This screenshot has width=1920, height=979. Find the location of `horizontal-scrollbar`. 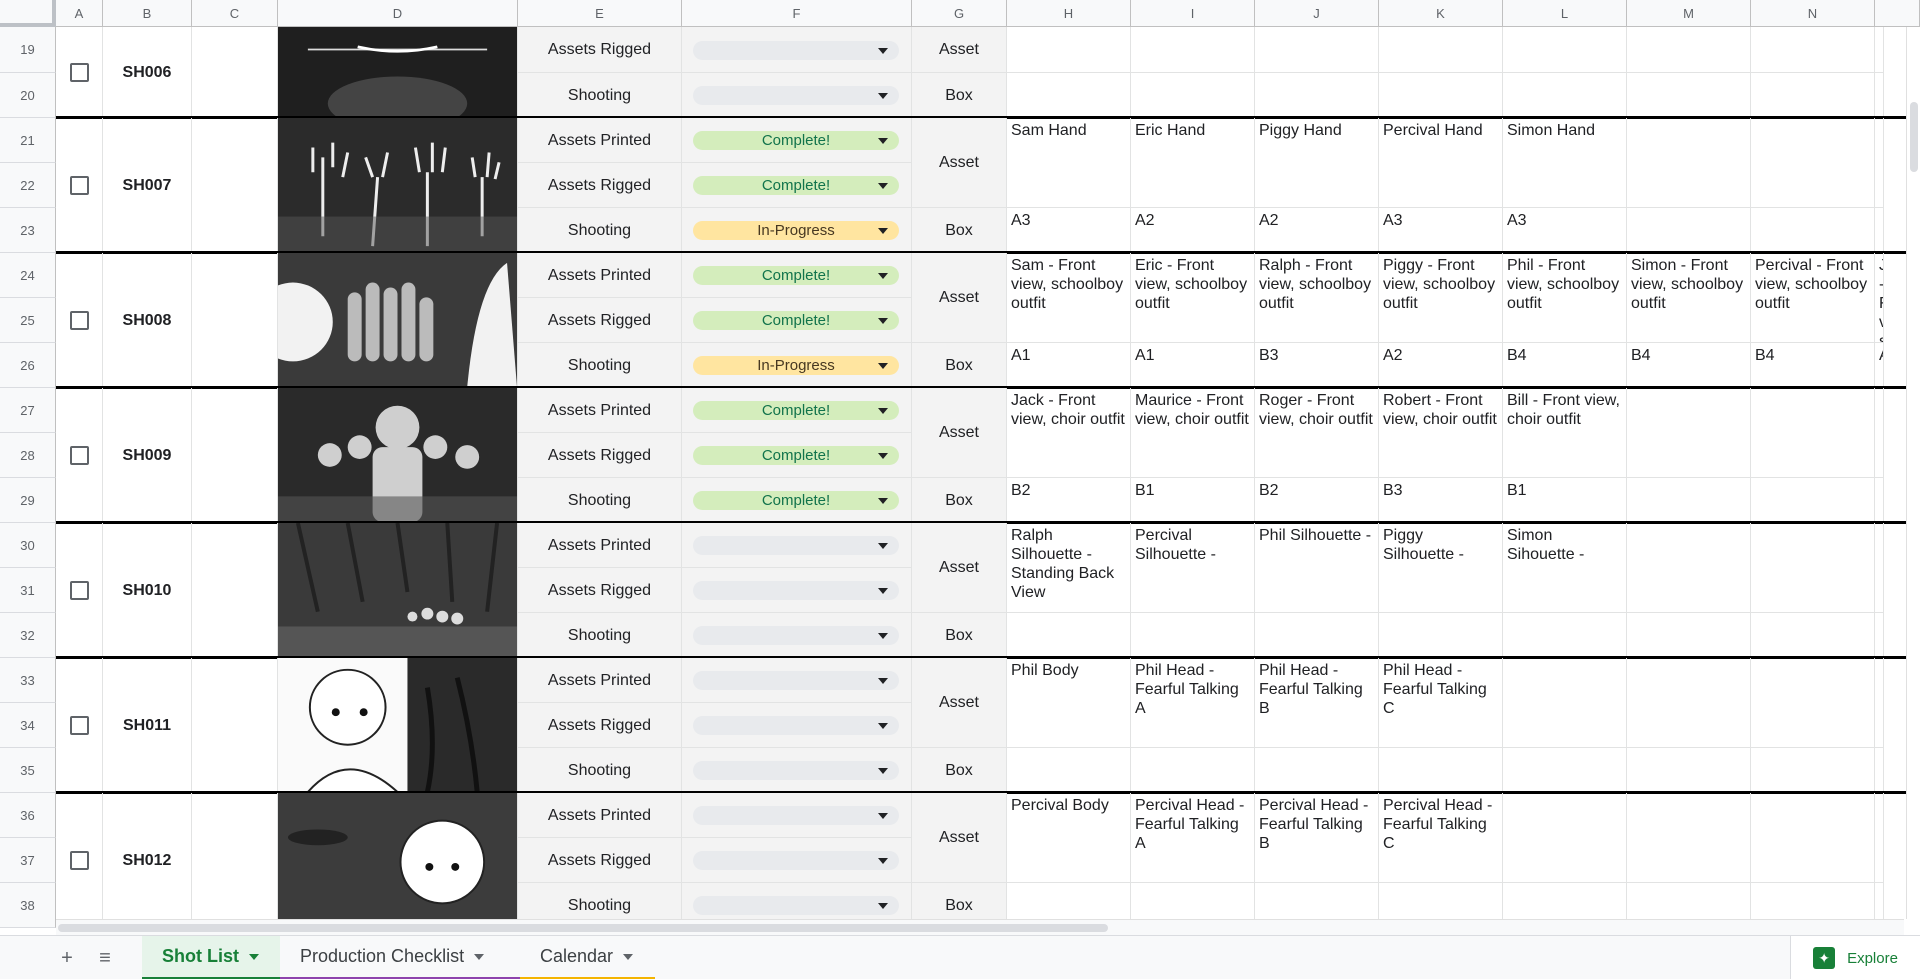

horizontal-scrollbar is located at coordinates (980, 927).